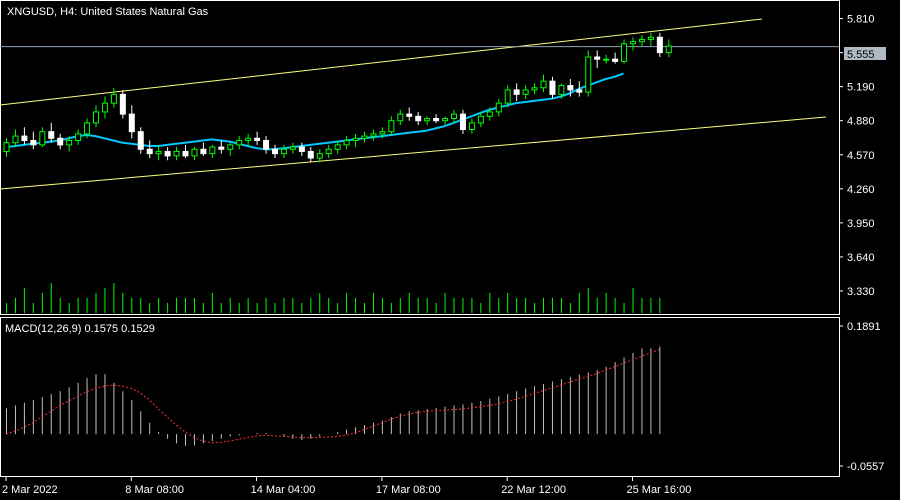 The image size is (900, 500). I want to click on current-price-tag: 5.555, so click(865, 54).